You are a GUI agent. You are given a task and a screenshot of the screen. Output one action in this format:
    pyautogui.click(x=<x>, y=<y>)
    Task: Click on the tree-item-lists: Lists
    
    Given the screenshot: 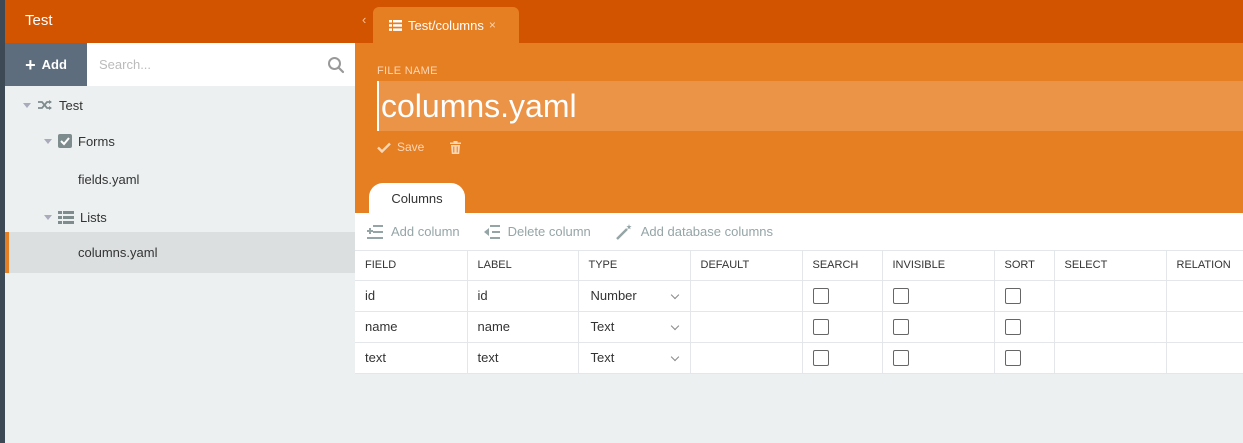 What is the action you would take?
    pyautogui.click(x=180, y=217)
    